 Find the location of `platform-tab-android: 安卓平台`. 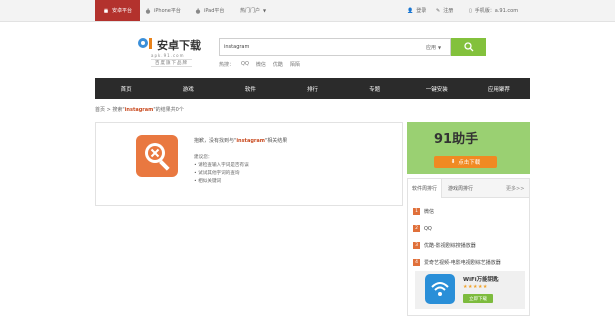

platform-tab-android: 安卓平台 is located at coordinates (117, 10).